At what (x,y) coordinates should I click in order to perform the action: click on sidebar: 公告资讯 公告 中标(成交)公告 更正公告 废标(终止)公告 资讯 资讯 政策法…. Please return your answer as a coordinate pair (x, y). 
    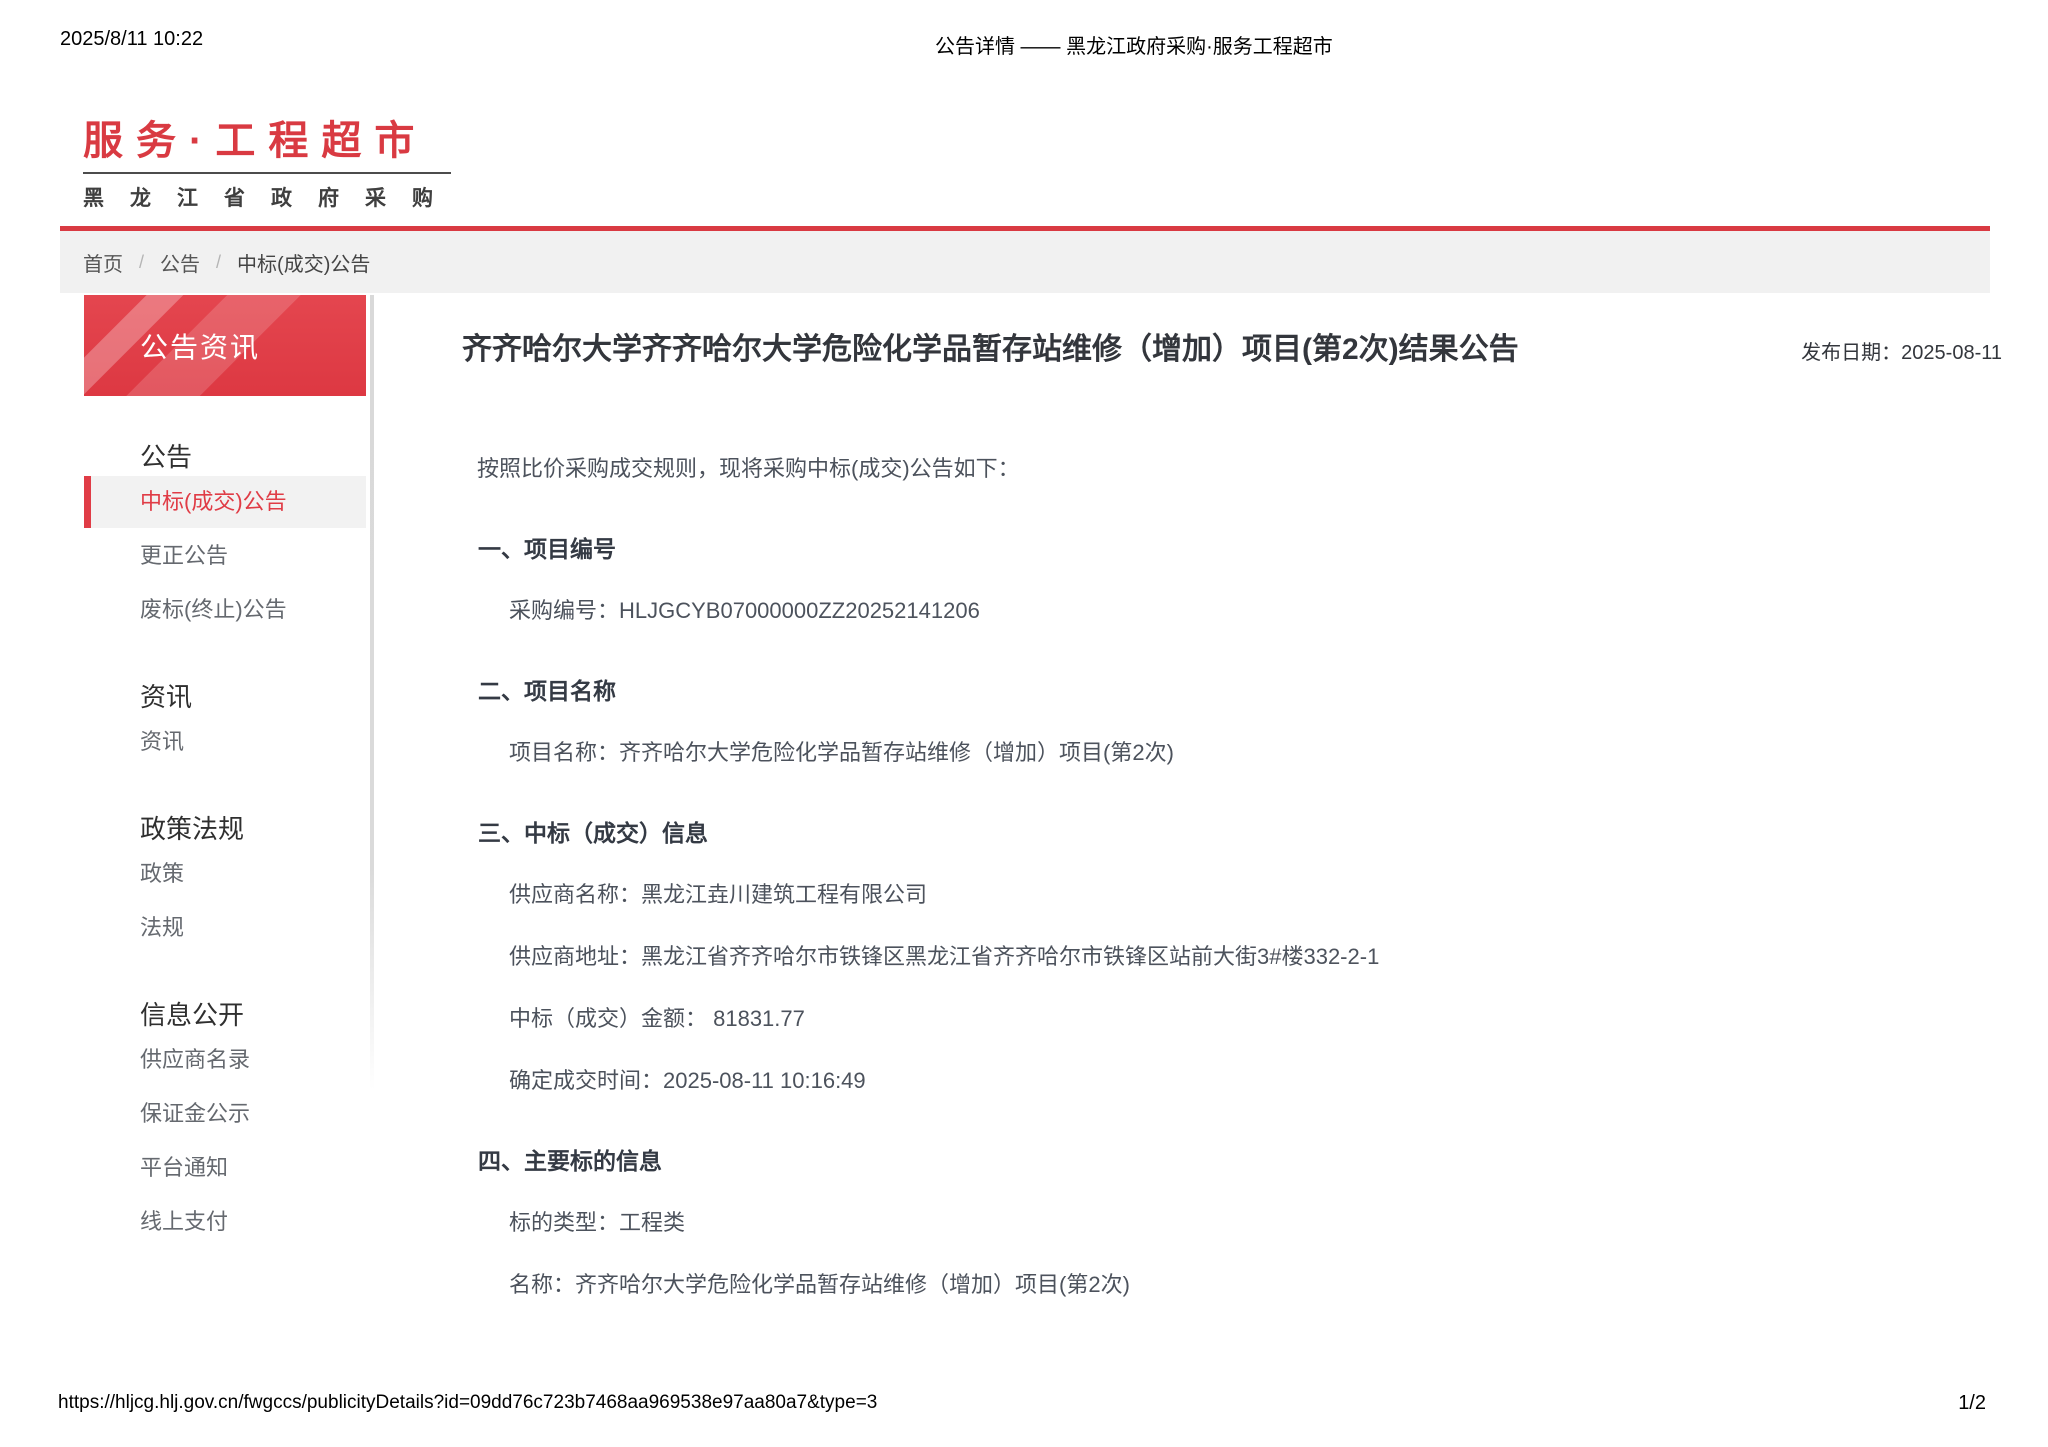
    Looking at the image, I should click on (225, 771).